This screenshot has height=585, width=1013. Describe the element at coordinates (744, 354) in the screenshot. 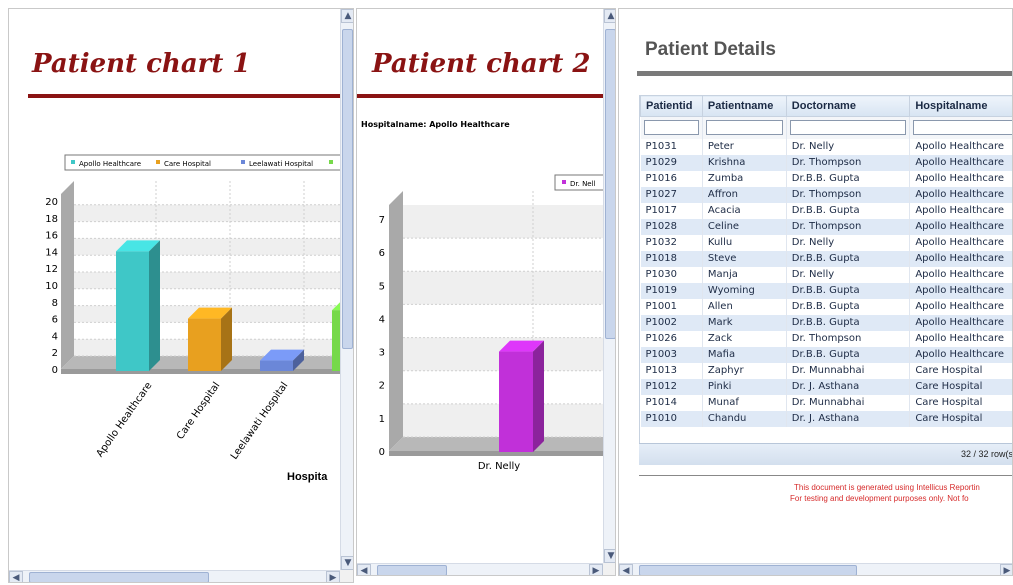

I see `table-cell: Mafia` at that location.